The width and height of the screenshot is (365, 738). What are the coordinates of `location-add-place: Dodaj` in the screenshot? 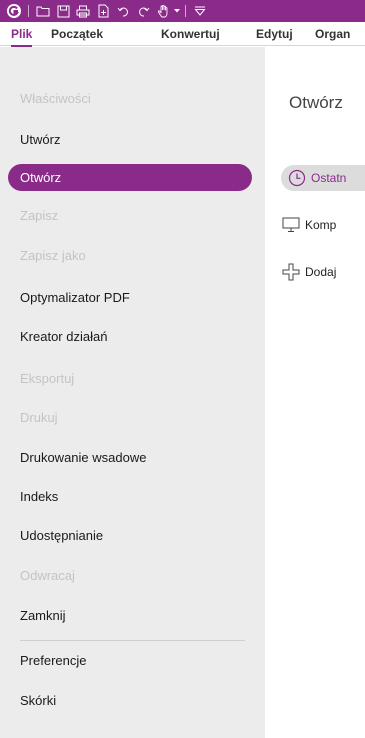 It's located at (308, 272).